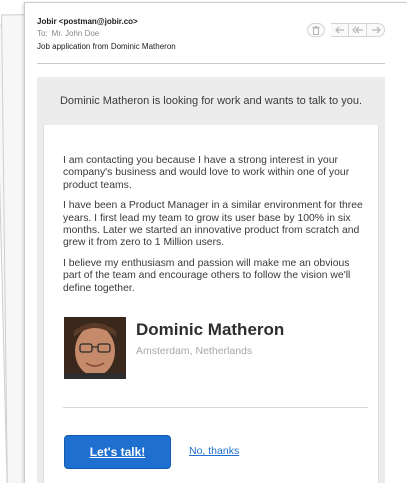  Describe the element at coordinates (75, 33) in the screenshot. I see `recipient: Mr. John Doe` at that location.